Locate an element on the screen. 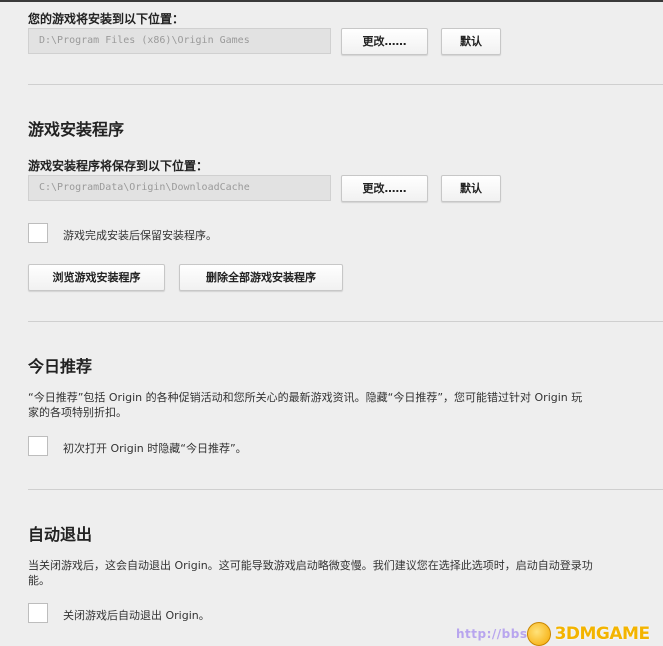  keep-installer-checkbox is located at coordinates (38, 233).